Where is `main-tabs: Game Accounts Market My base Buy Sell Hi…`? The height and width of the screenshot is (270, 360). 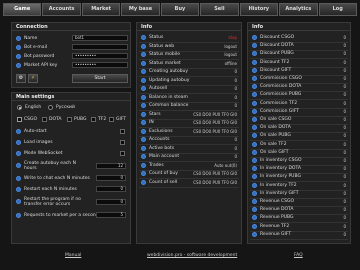
main-tabs: Game Accounts Market My base Buy Sell Hi… is located at coordinates (180, 9).